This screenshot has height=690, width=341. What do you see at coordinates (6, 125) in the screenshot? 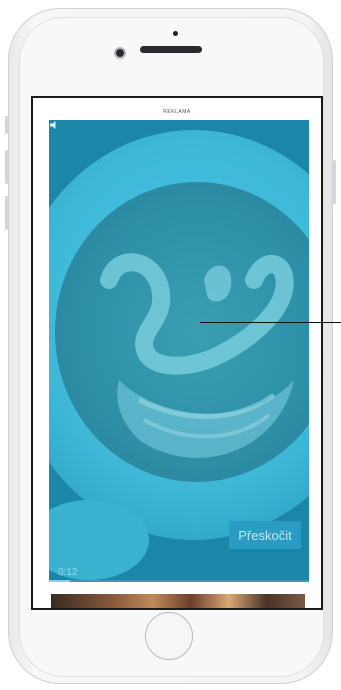
I see `side-button` at bounding box center [6, 125].